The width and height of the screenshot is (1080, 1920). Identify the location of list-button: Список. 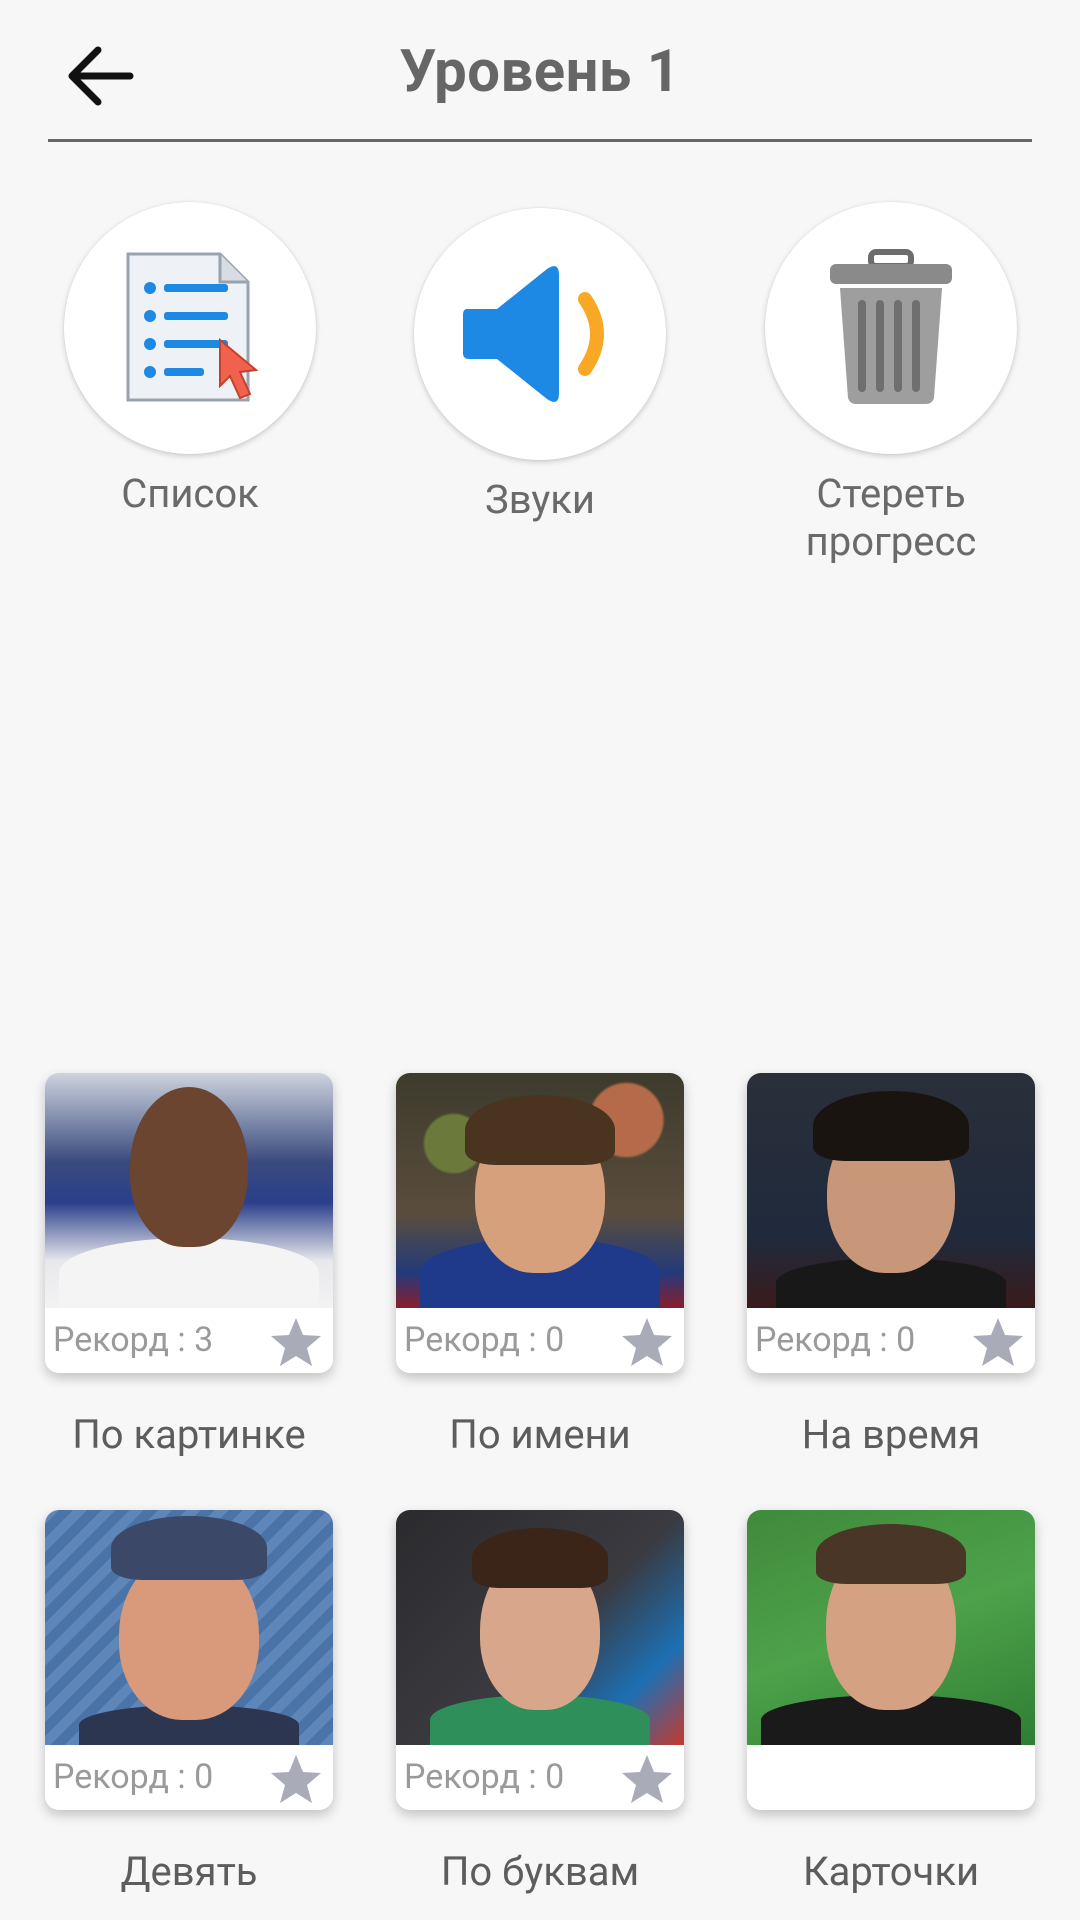
(190, 360).